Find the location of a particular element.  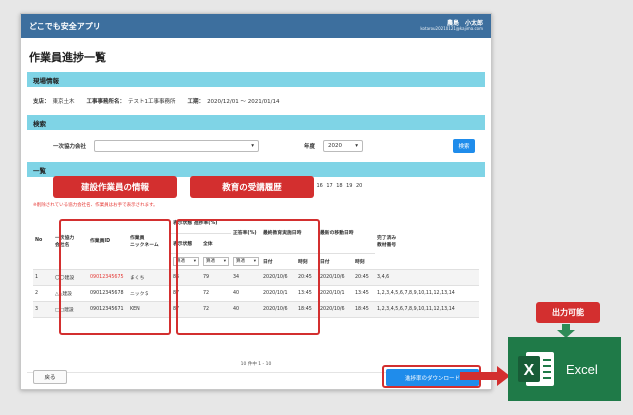

search-row: 一次協力会社 ▾ 年度 2020 ▾ 検索 is located at coordinates (256, 146).